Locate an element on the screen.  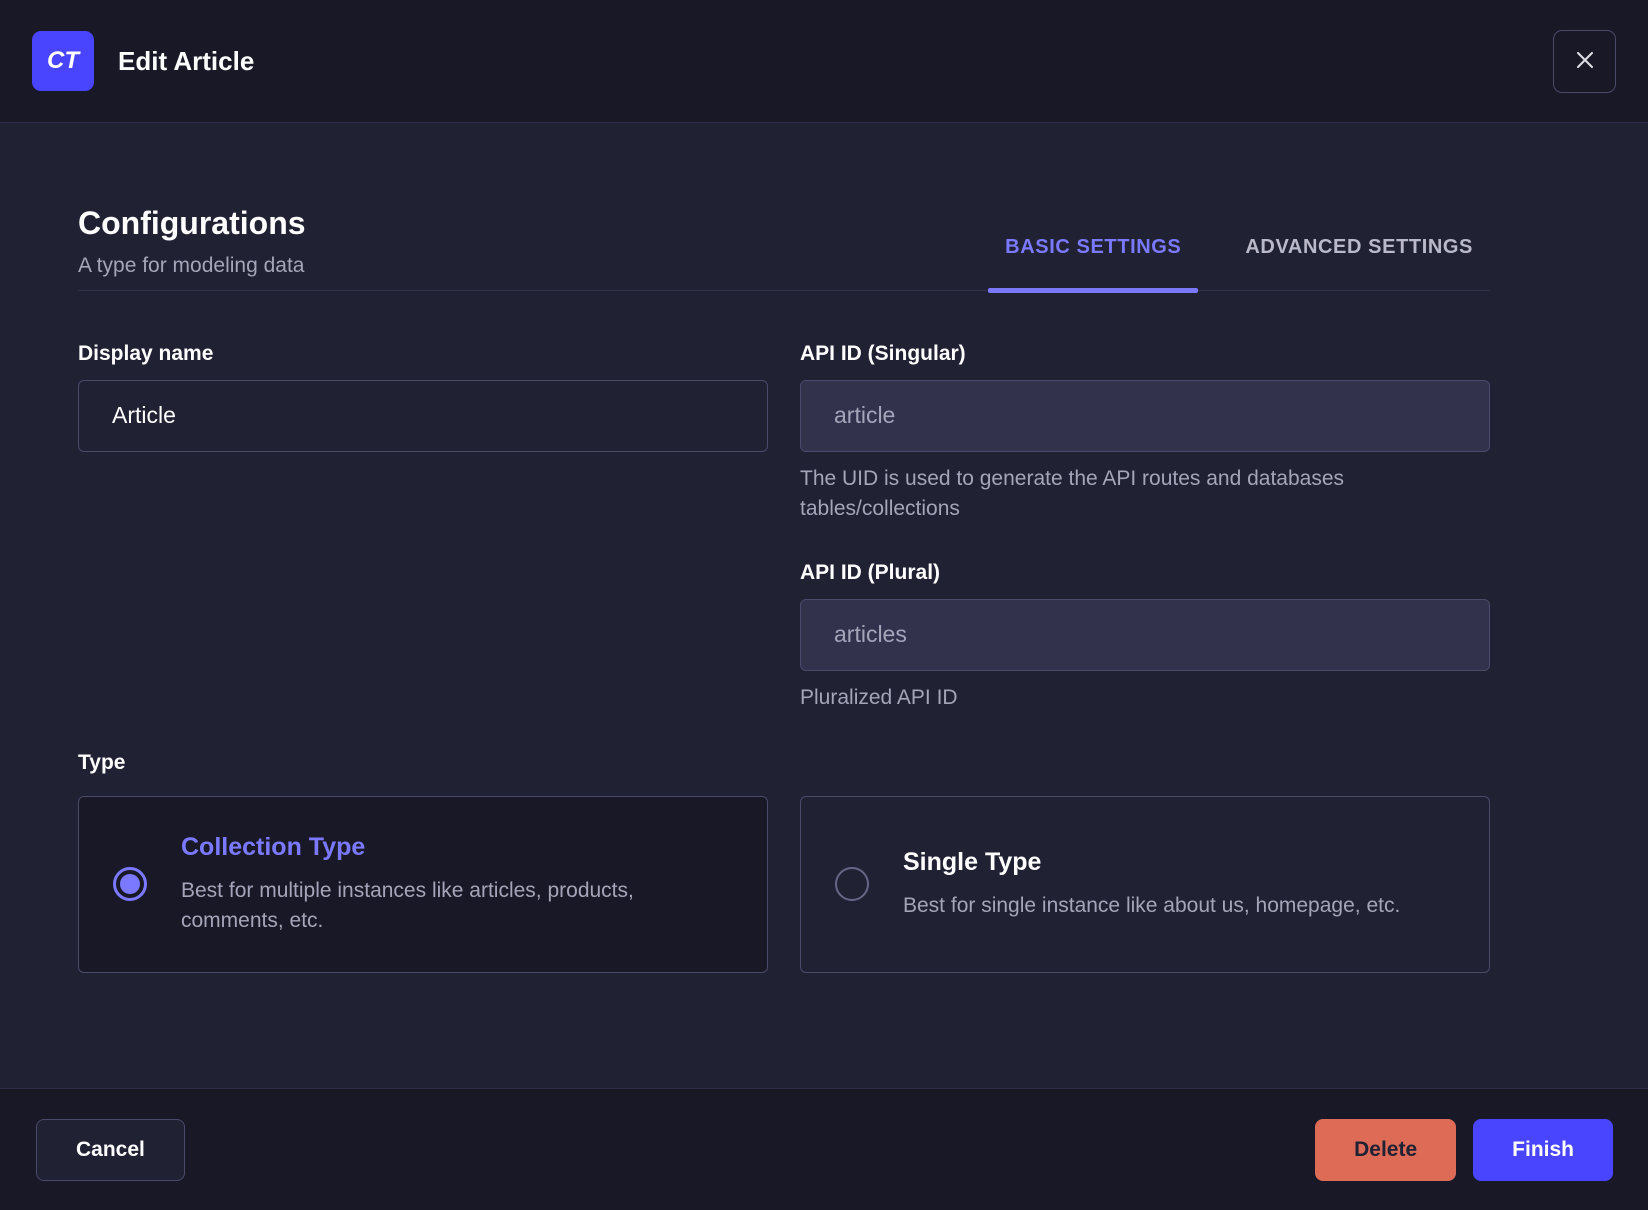
api-id-plural-input is located at coordinates (1145, 634).